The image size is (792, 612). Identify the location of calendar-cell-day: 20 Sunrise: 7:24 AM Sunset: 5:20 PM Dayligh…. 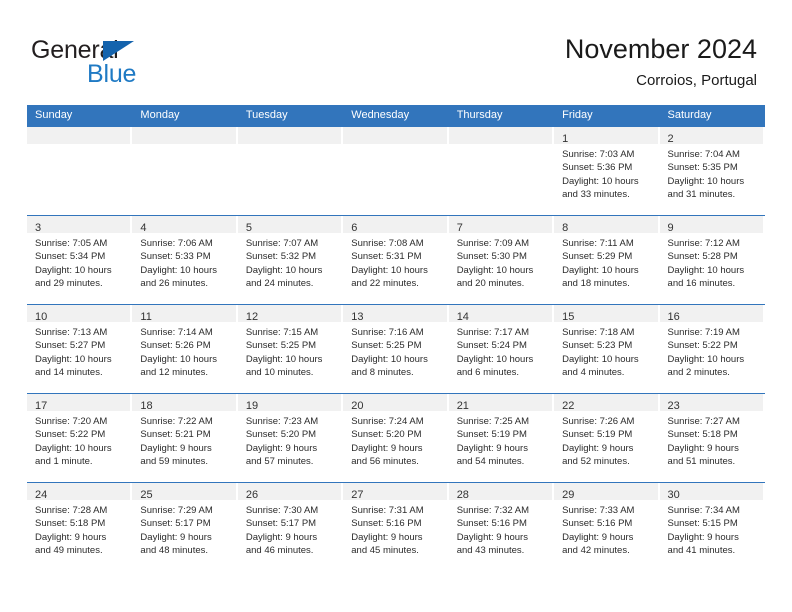
(396, 438).